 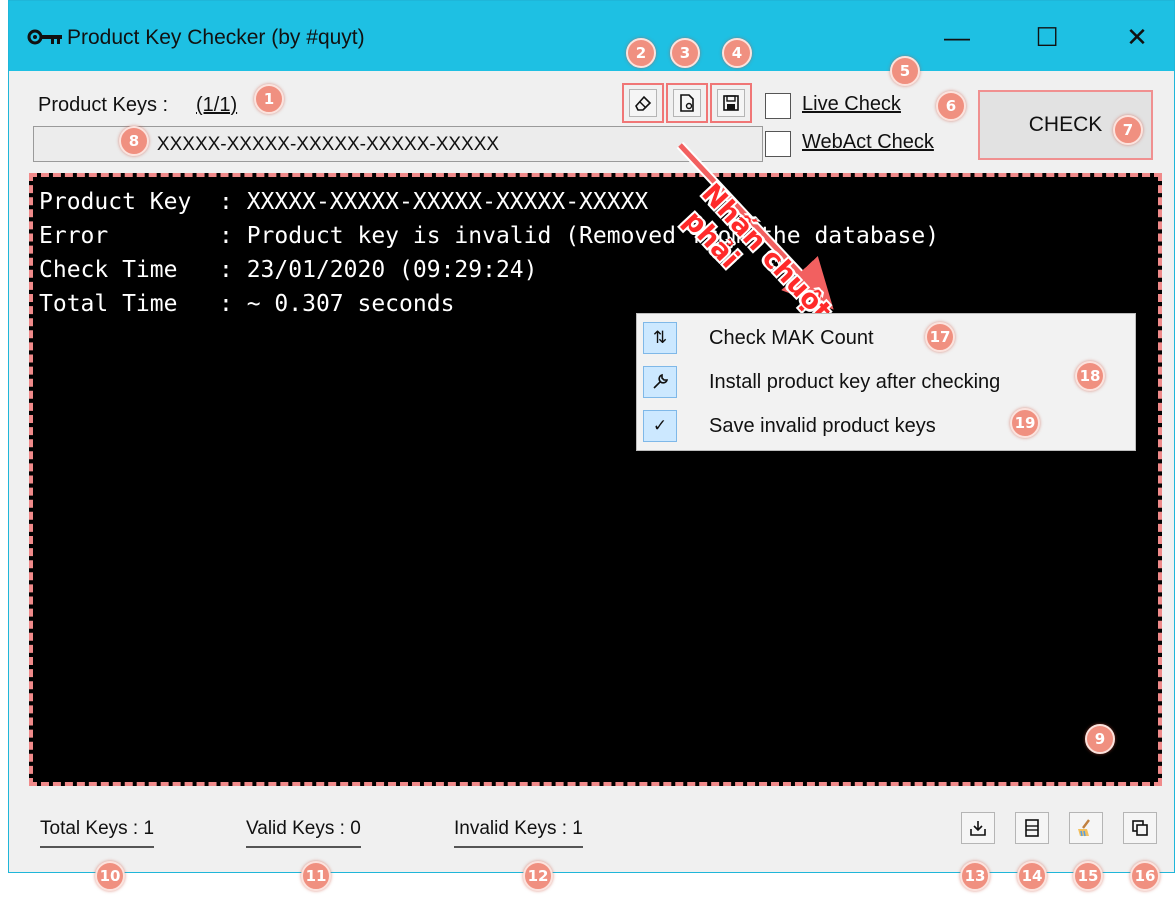 I want to click on badge-8: 8, so click(x=134, y=141).